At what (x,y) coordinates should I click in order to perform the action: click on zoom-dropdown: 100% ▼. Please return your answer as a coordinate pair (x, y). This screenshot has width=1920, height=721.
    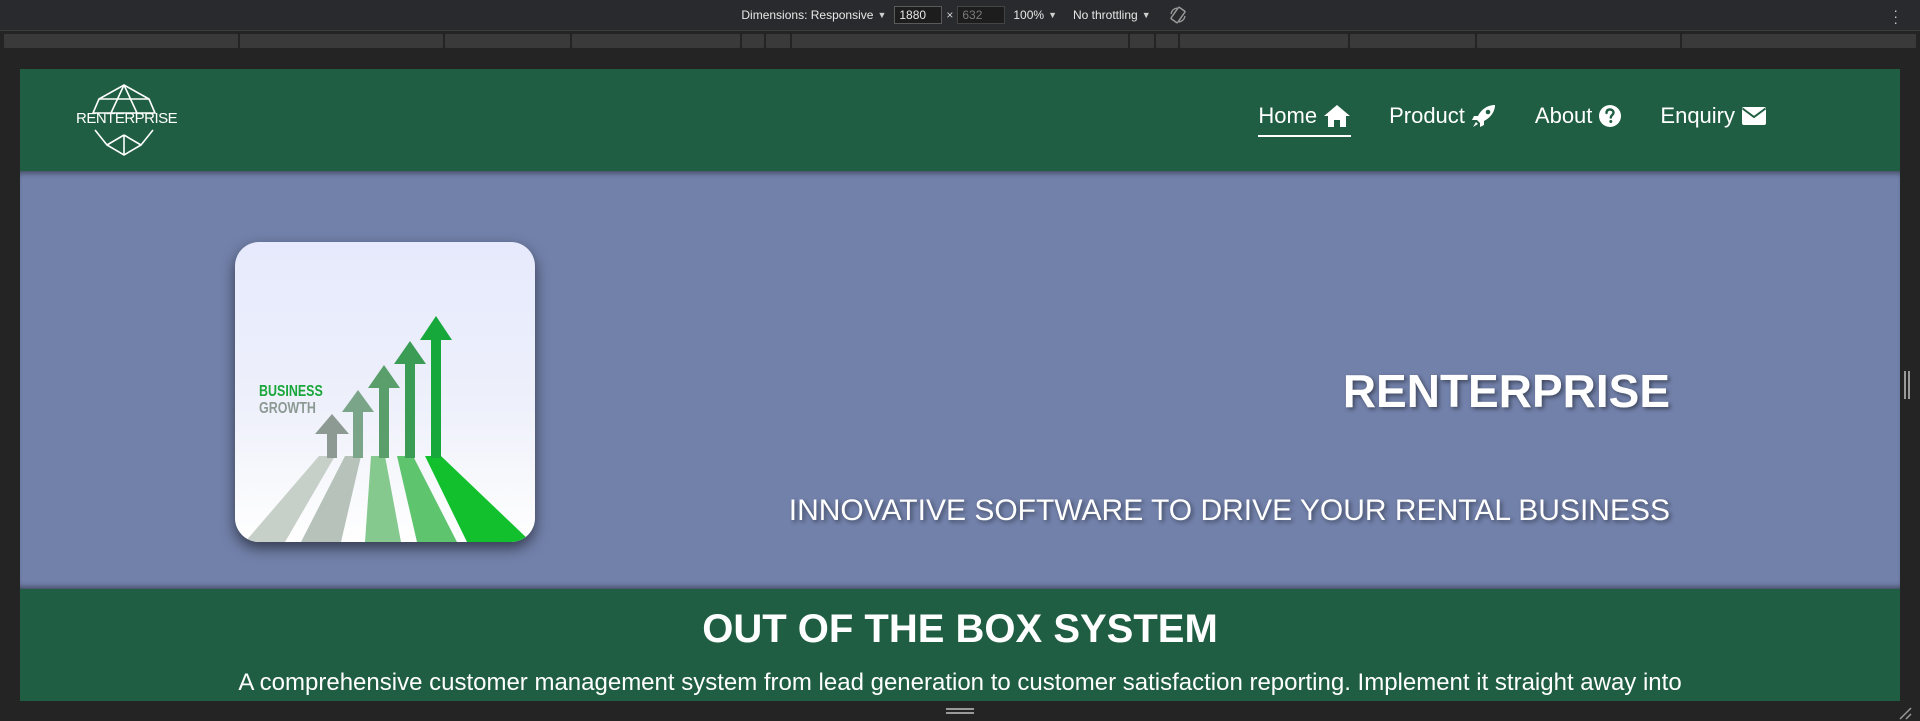
    Looking at the image, I should click on (1035, 15).